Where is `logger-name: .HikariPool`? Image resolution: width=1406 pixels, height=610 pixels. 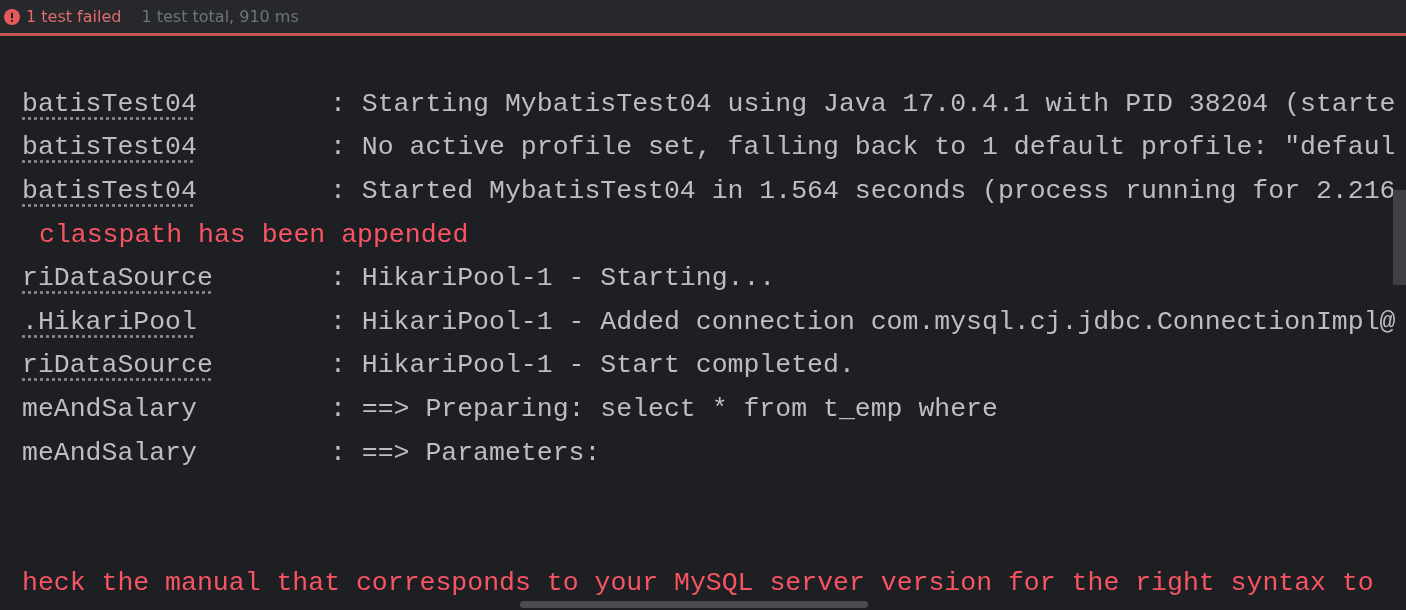
logger-name: .HikariPool is located at coordinates (109, 321).